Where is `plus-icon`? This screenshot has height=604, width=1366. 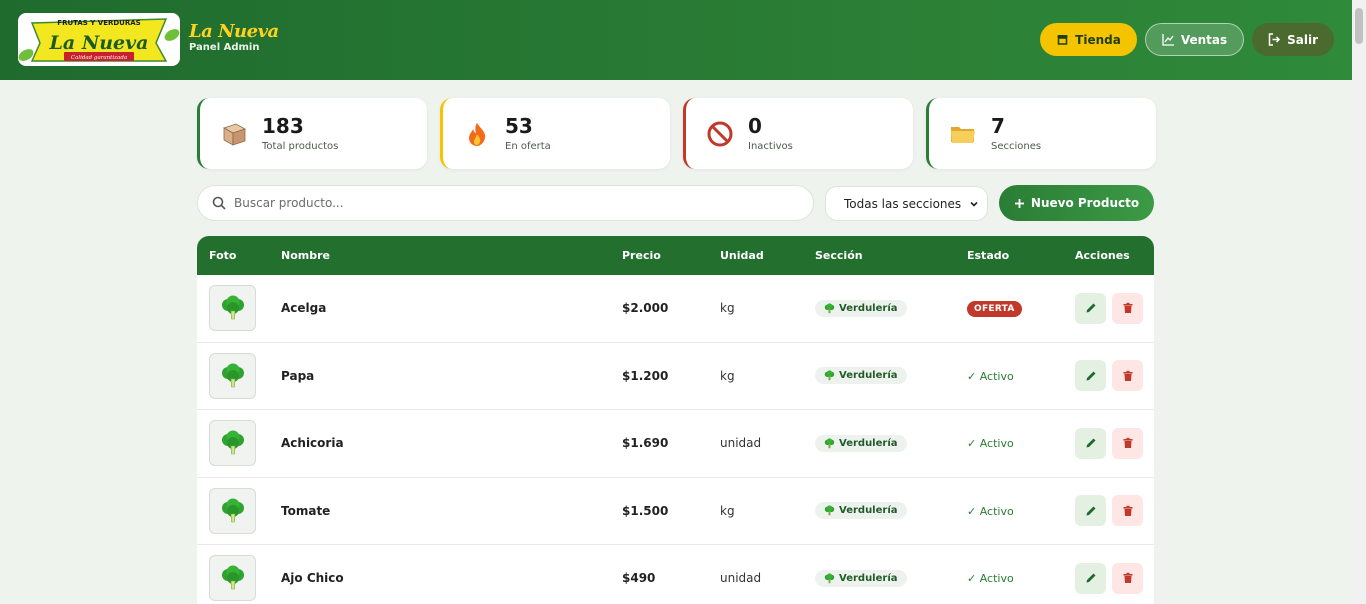 plus-icon is located at coordinates (1019, 203).